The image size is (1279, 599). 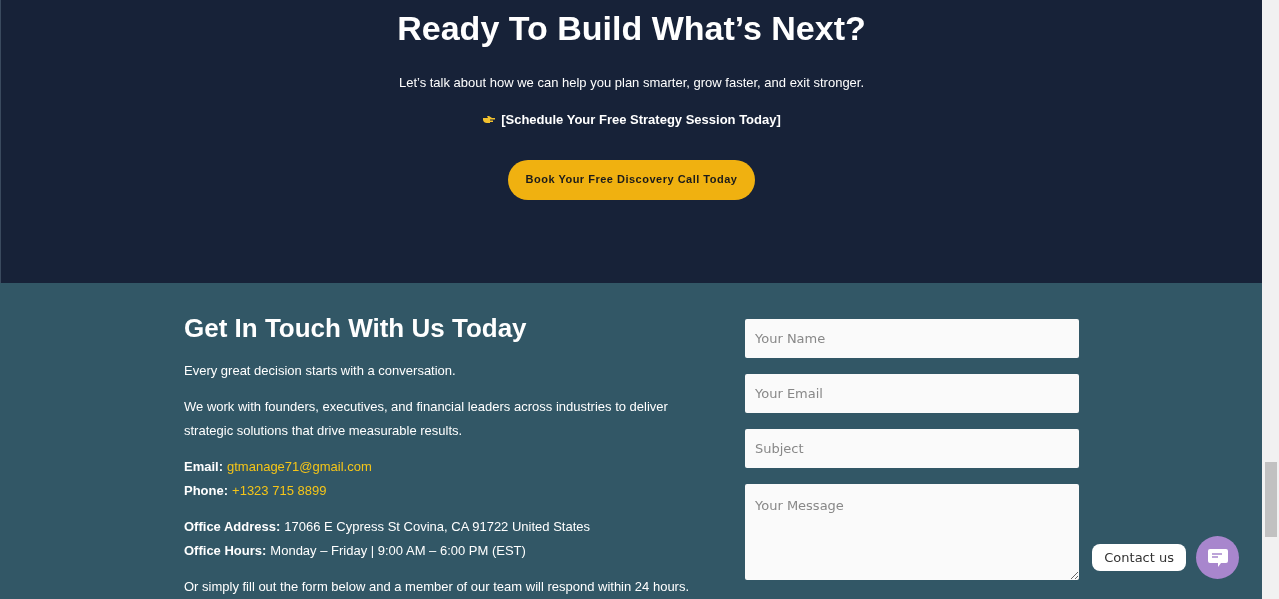 What do you see at coordinates (356, 328) in the screenshot?
I see `contact-title: Get In Touch With Us Today` at bounding box center [356, 328].